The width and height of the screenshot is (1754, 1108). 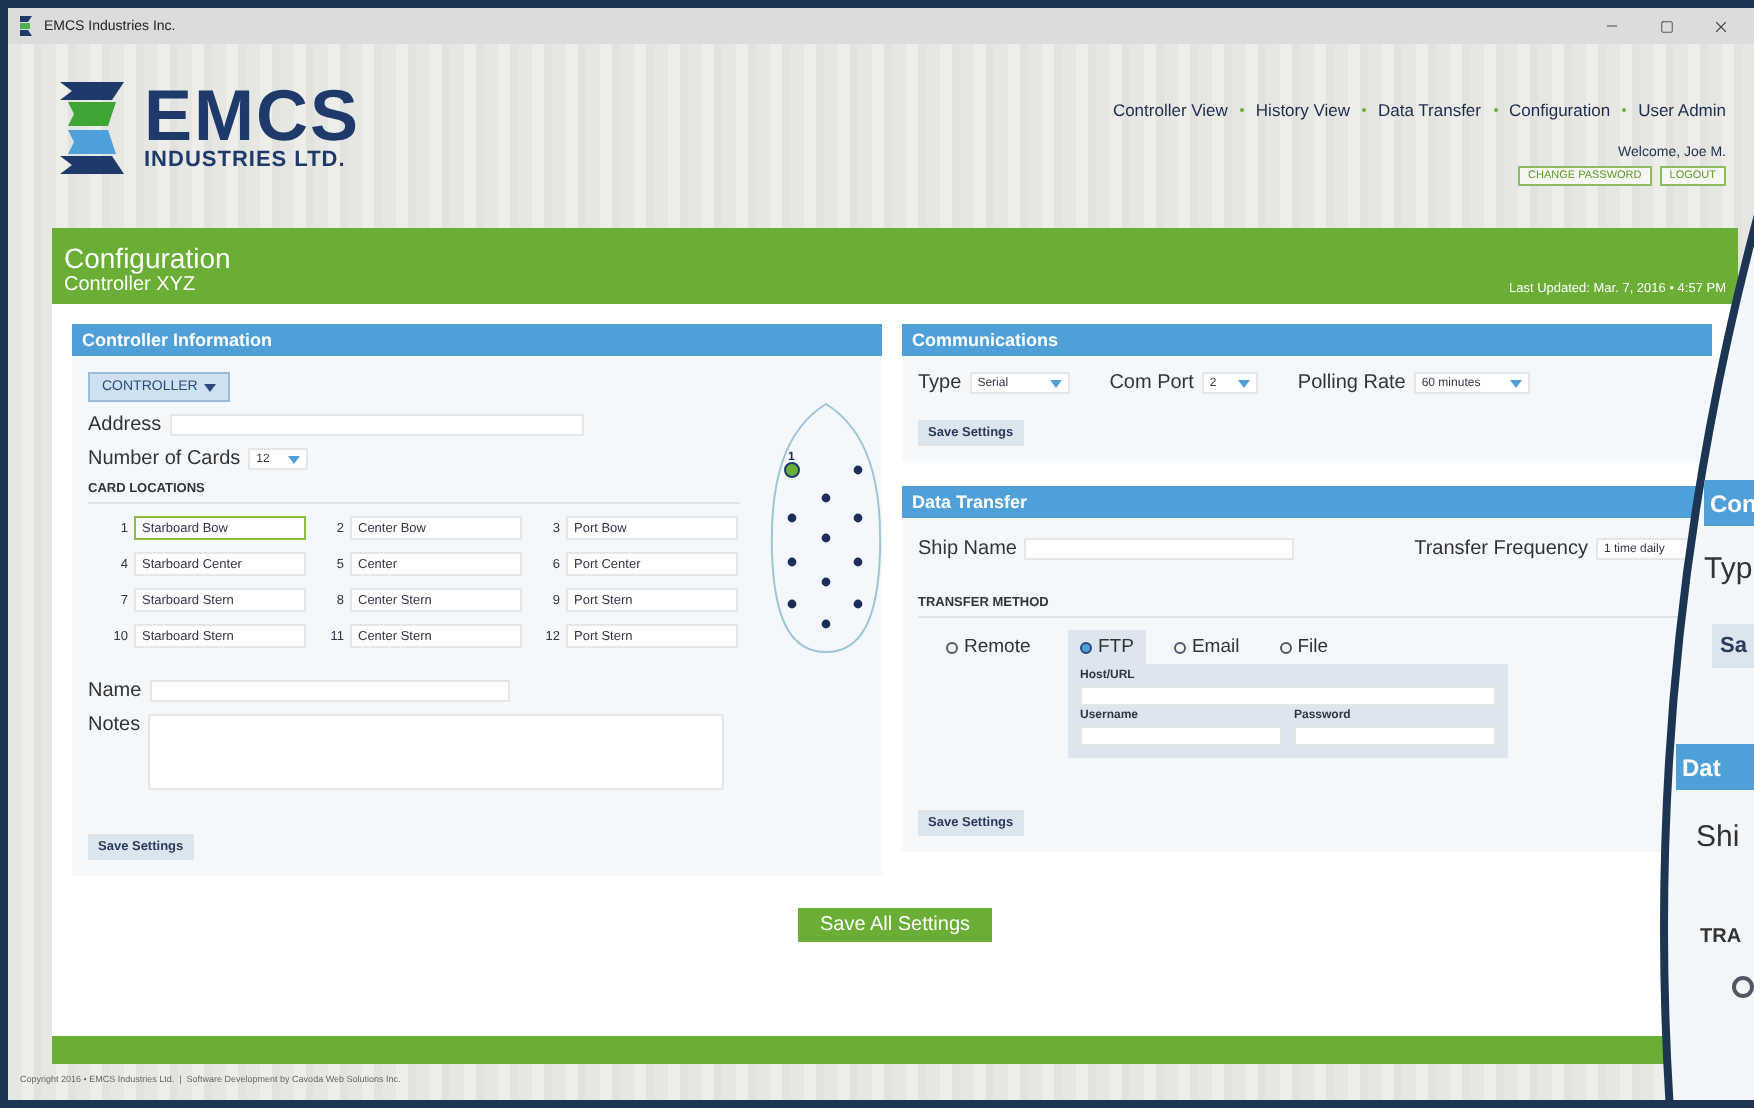 I want to click on logo-tagline: INDUSTRIES LTD., so click(x=246, y=160).